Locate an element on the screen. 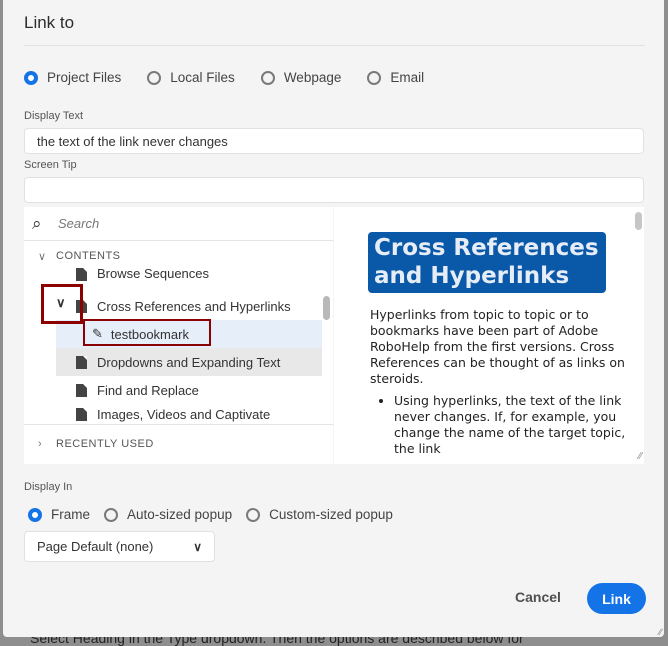 The image size is (668, 646). radio-label: Project Files is located at coordinates (84, 77).